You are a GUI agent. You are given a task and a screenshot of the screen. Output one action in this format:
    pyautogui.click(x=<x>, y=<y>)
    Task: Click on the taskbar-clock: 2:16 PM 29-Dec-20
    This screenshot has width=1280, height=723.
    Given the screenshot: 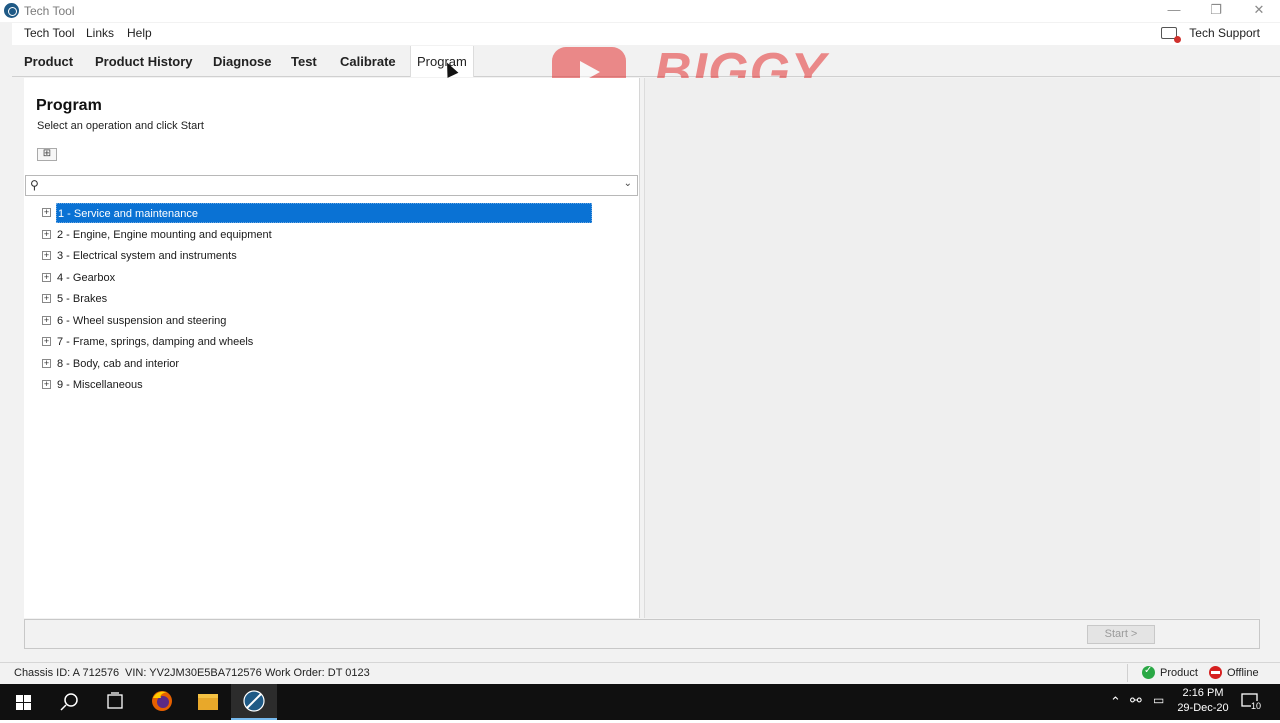 What is the action you would take?
    pyautogui.click(x=1203, y=701)
    